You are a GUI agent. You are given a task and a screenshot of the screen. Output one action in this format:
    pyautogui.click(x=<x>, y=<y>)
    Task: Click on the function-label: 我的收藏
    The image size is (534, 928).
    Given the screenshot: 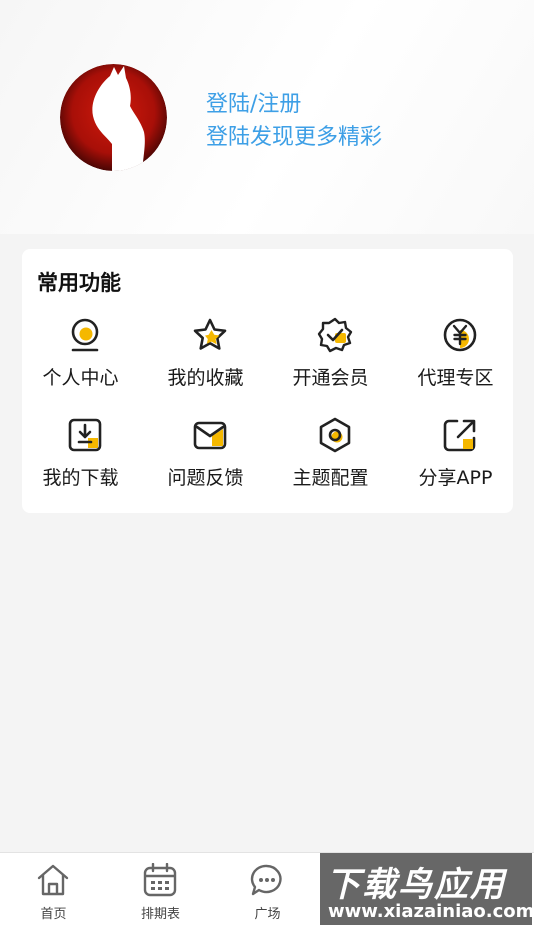 What is the action you would take?
    pyautogui.click(x=205, y=378)
    